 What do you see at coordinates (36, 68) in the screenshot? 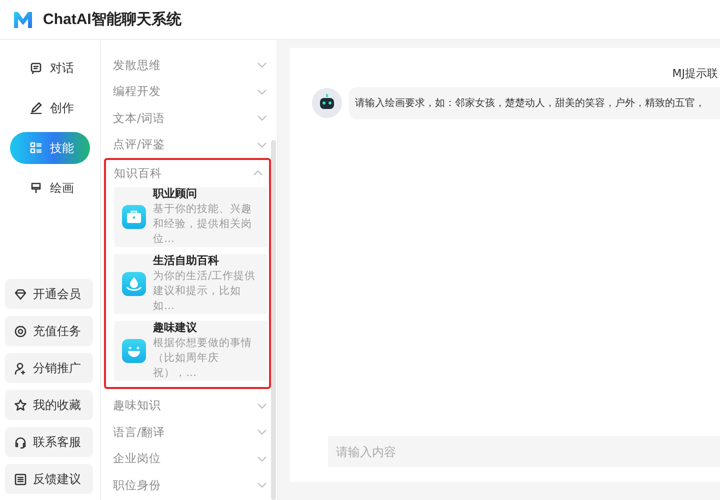
I see `chat-bubble-icon` at bounding box center [36, 68].